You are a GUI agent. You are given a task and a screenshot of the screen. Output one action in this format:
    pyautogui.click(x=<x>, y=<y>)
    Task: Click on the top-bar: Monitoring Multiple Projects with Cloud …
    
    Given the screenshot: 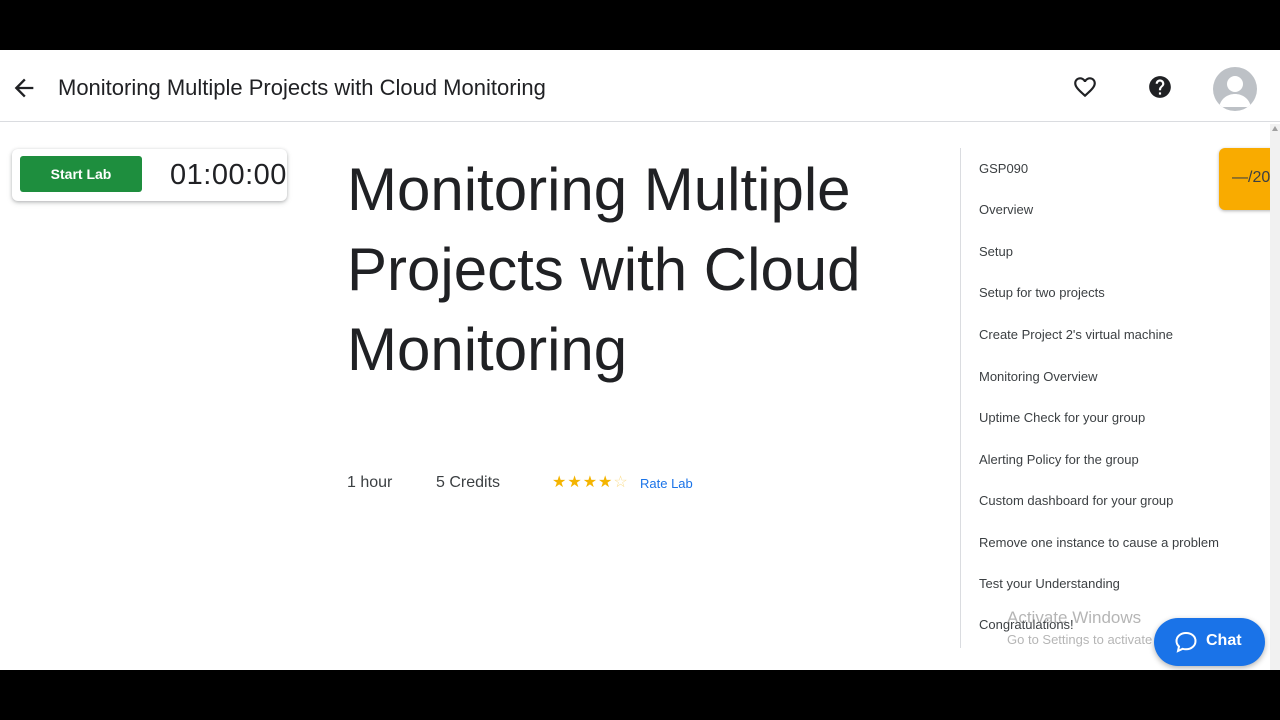 What is the action you would take?
    pyautogui.click(x=640, y=86)
    